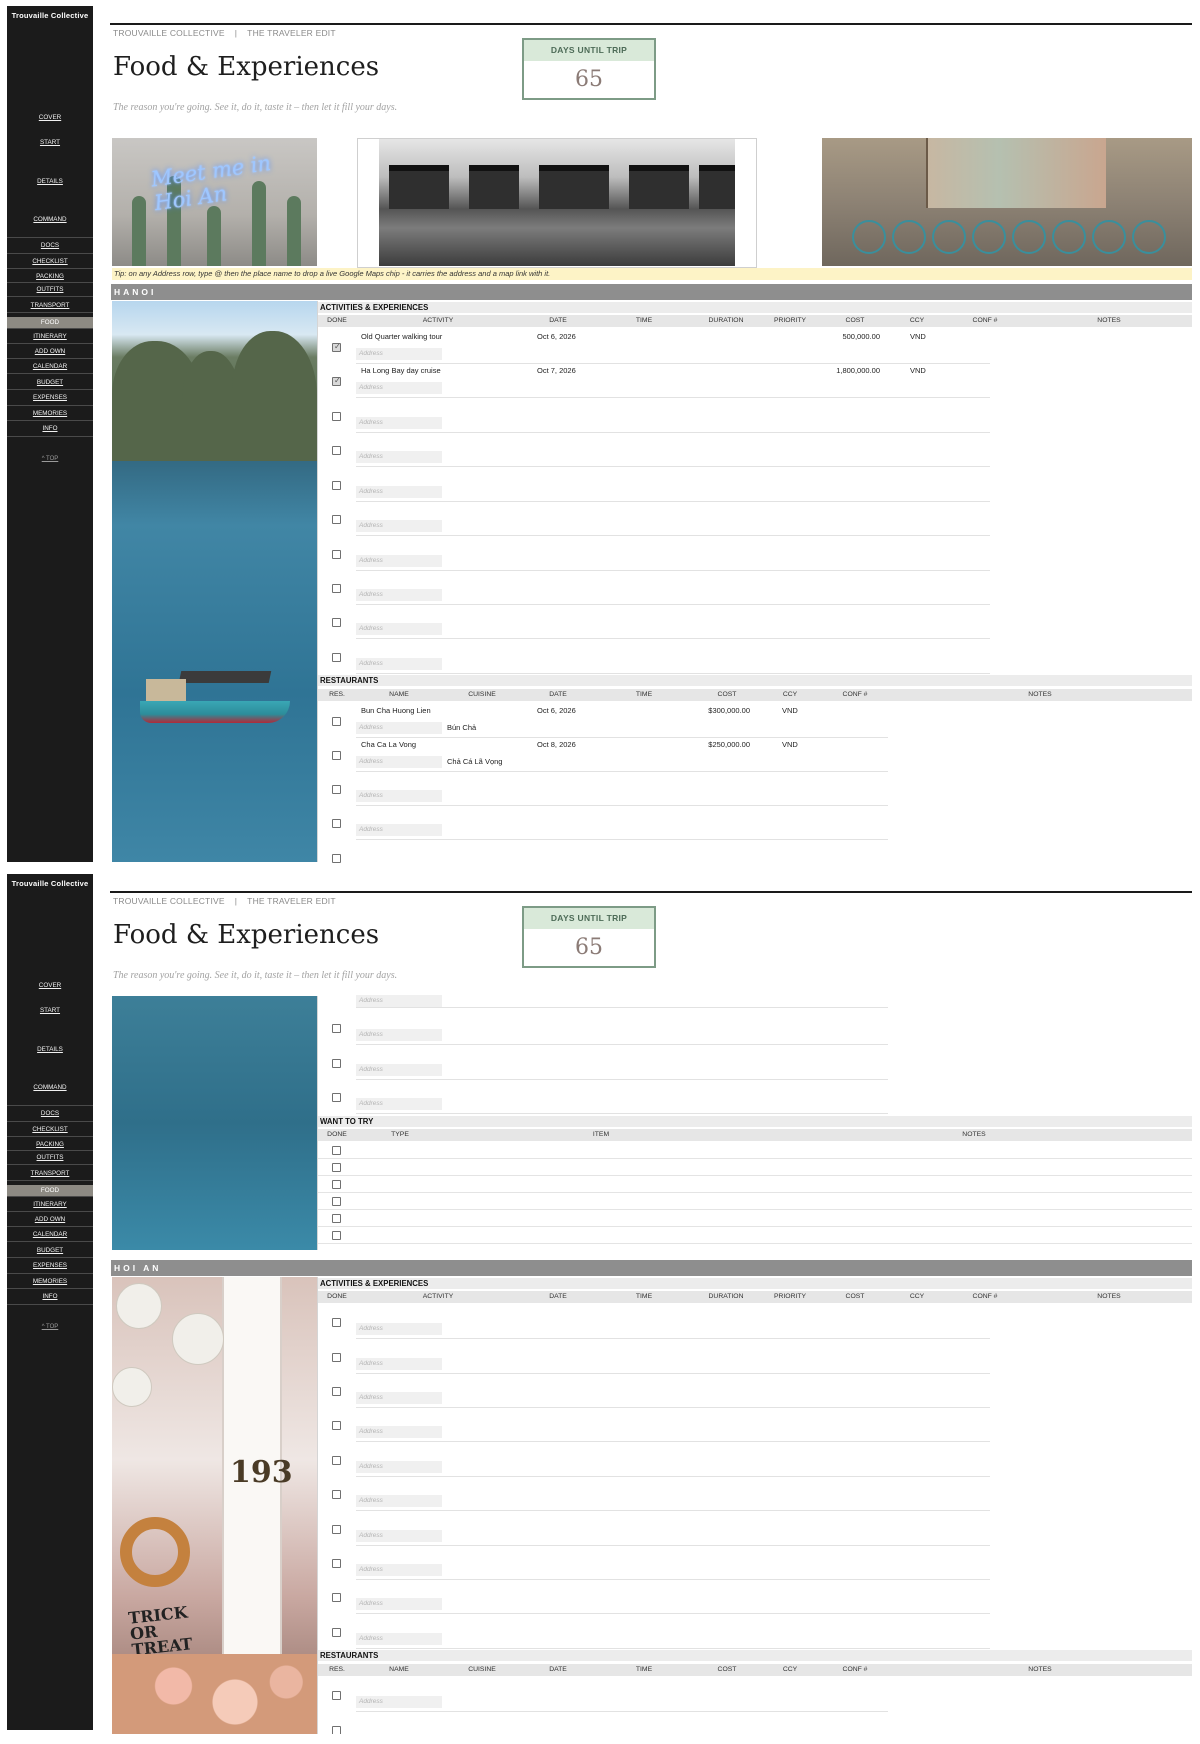  I want to click on activity-cost: 1,800,000.00, so click(858, 370).